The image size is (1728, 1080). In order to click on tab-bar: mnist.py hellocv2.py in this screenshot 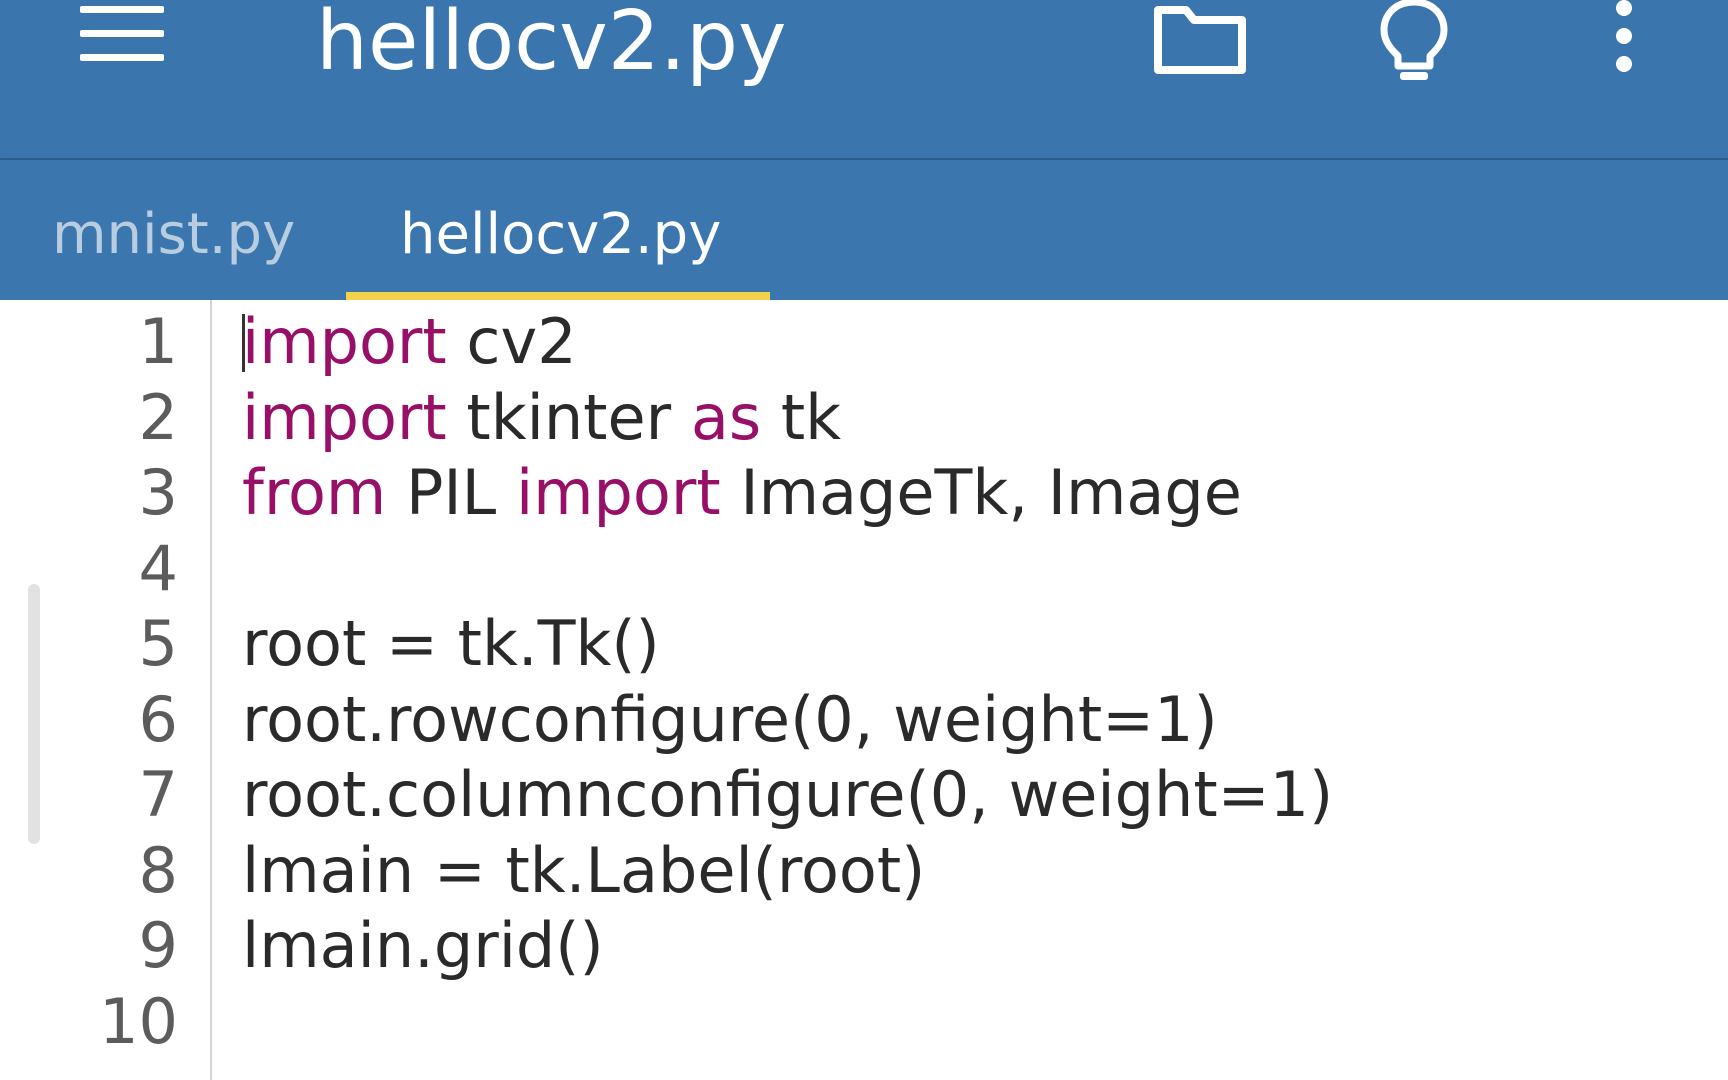, I will do `click(864, 230)`.